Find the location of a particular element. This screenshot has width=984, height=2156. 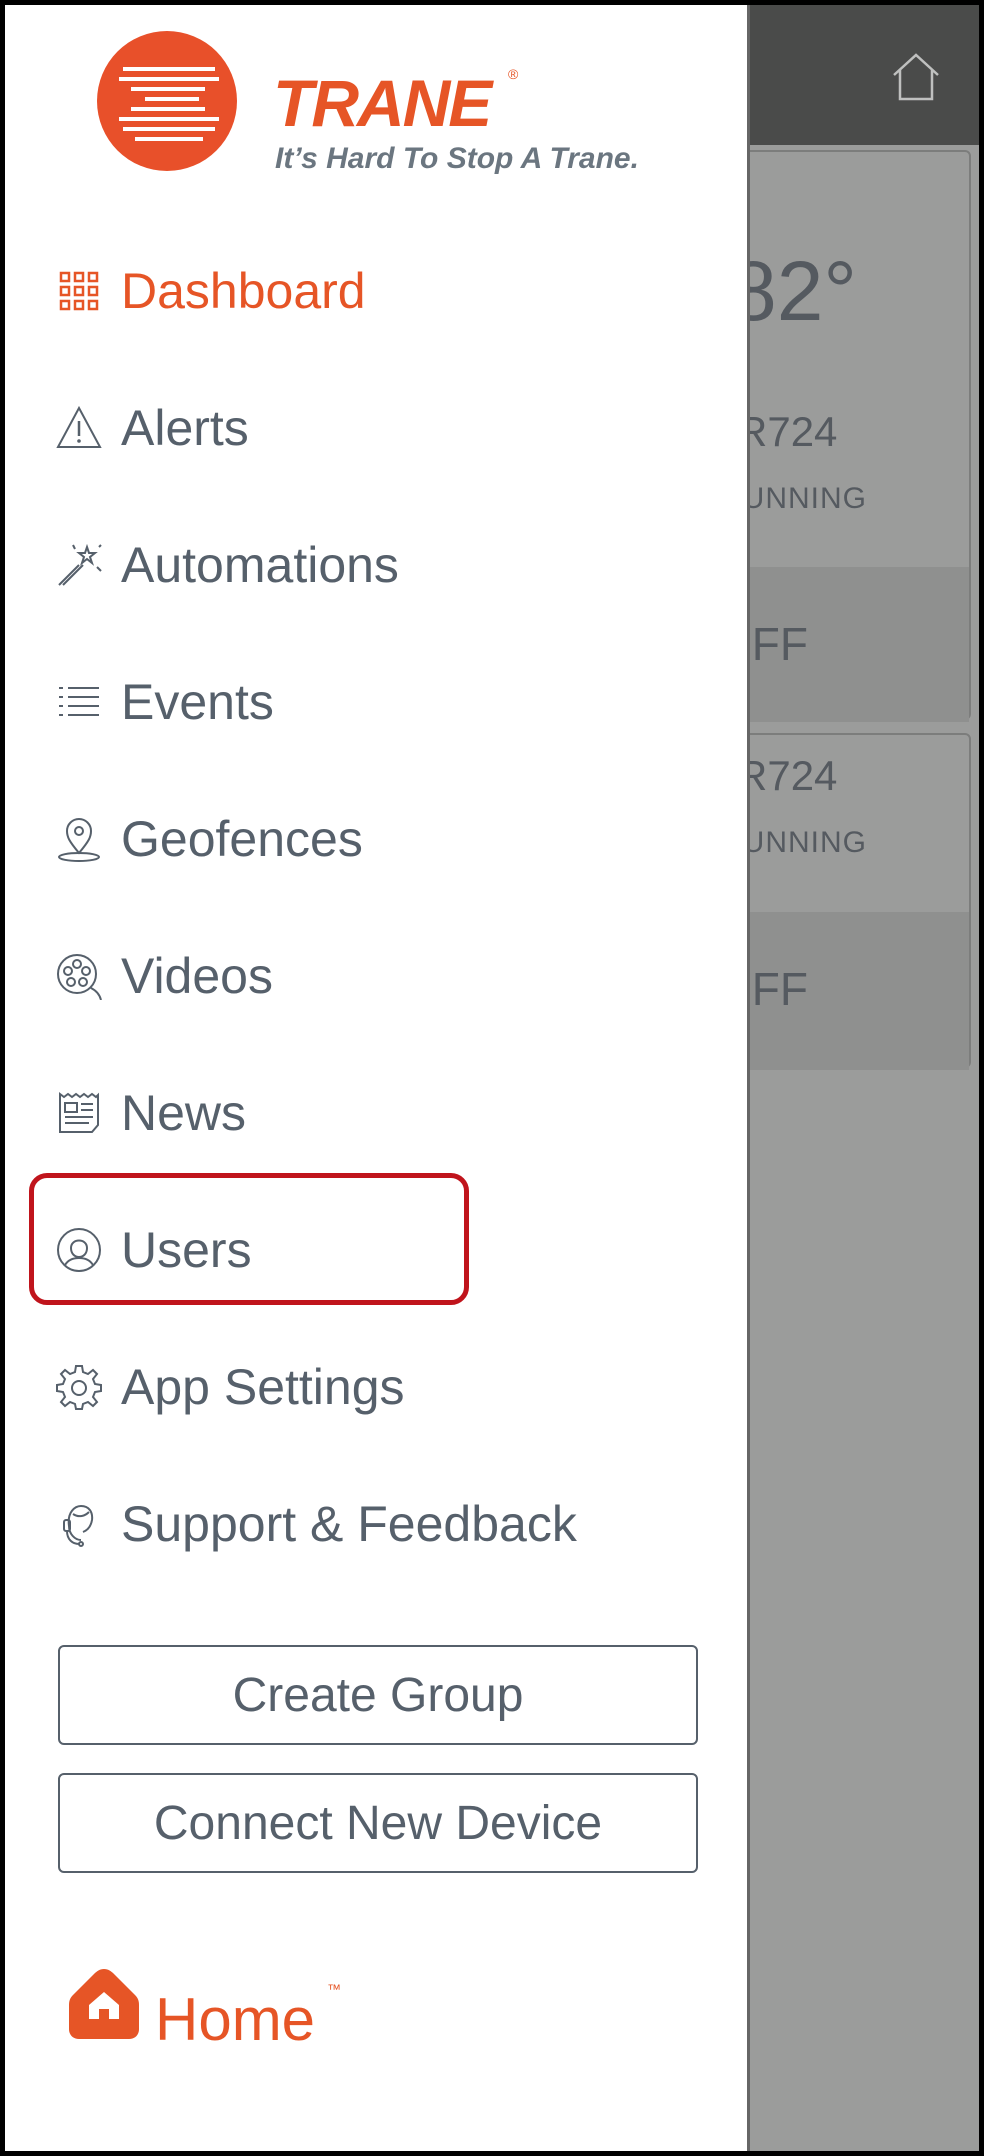

registered-mark: ® is located at coordinates (513, 74).